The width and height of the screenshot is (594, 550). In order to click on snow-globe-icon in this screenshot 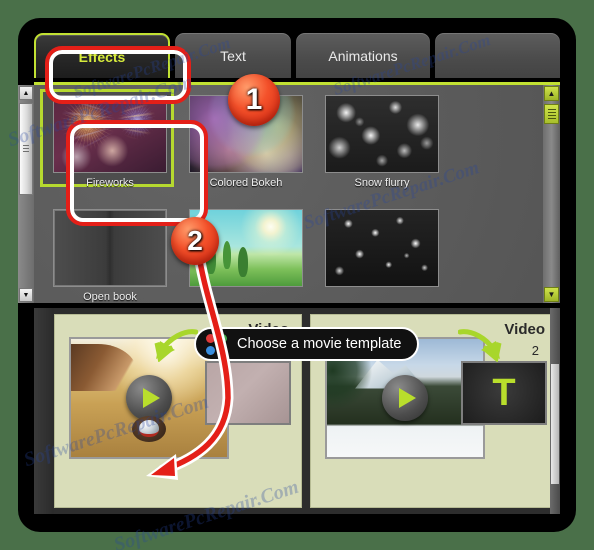, I will do `click(149, 429)`.